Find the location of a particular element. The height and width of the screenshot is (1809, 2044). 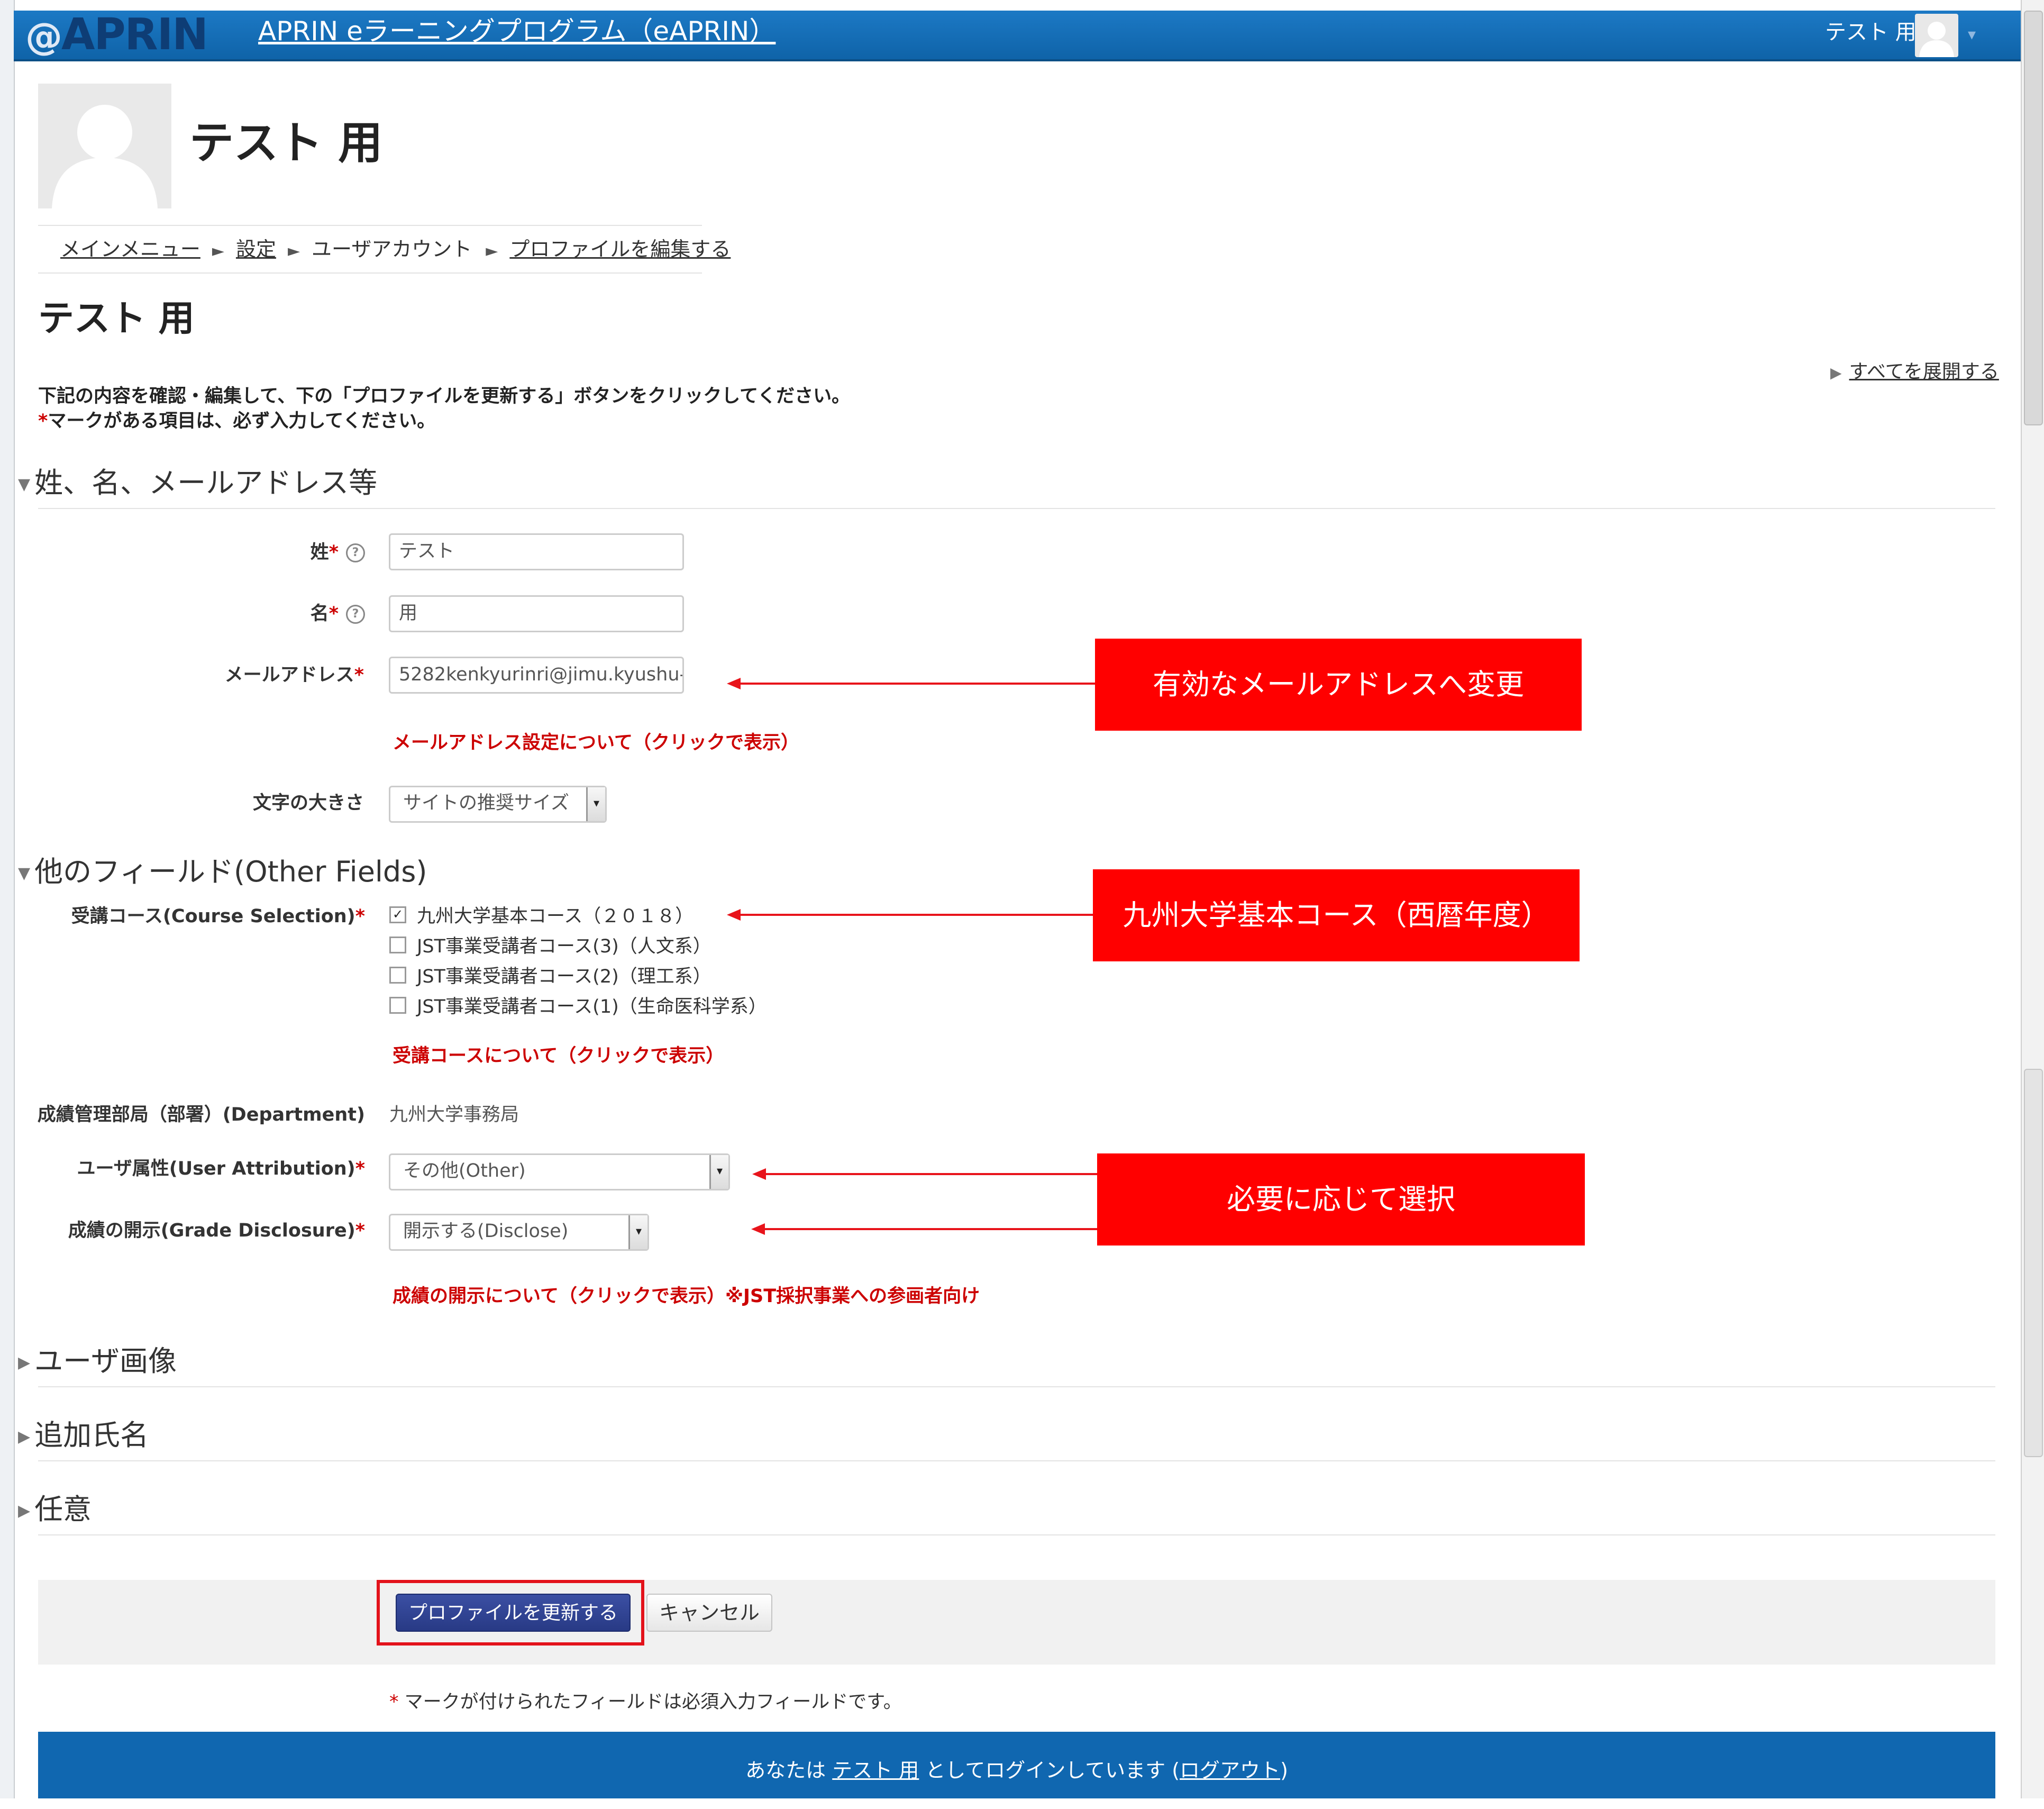

page-title: テスト 用 is located at coordinates (116, 319).